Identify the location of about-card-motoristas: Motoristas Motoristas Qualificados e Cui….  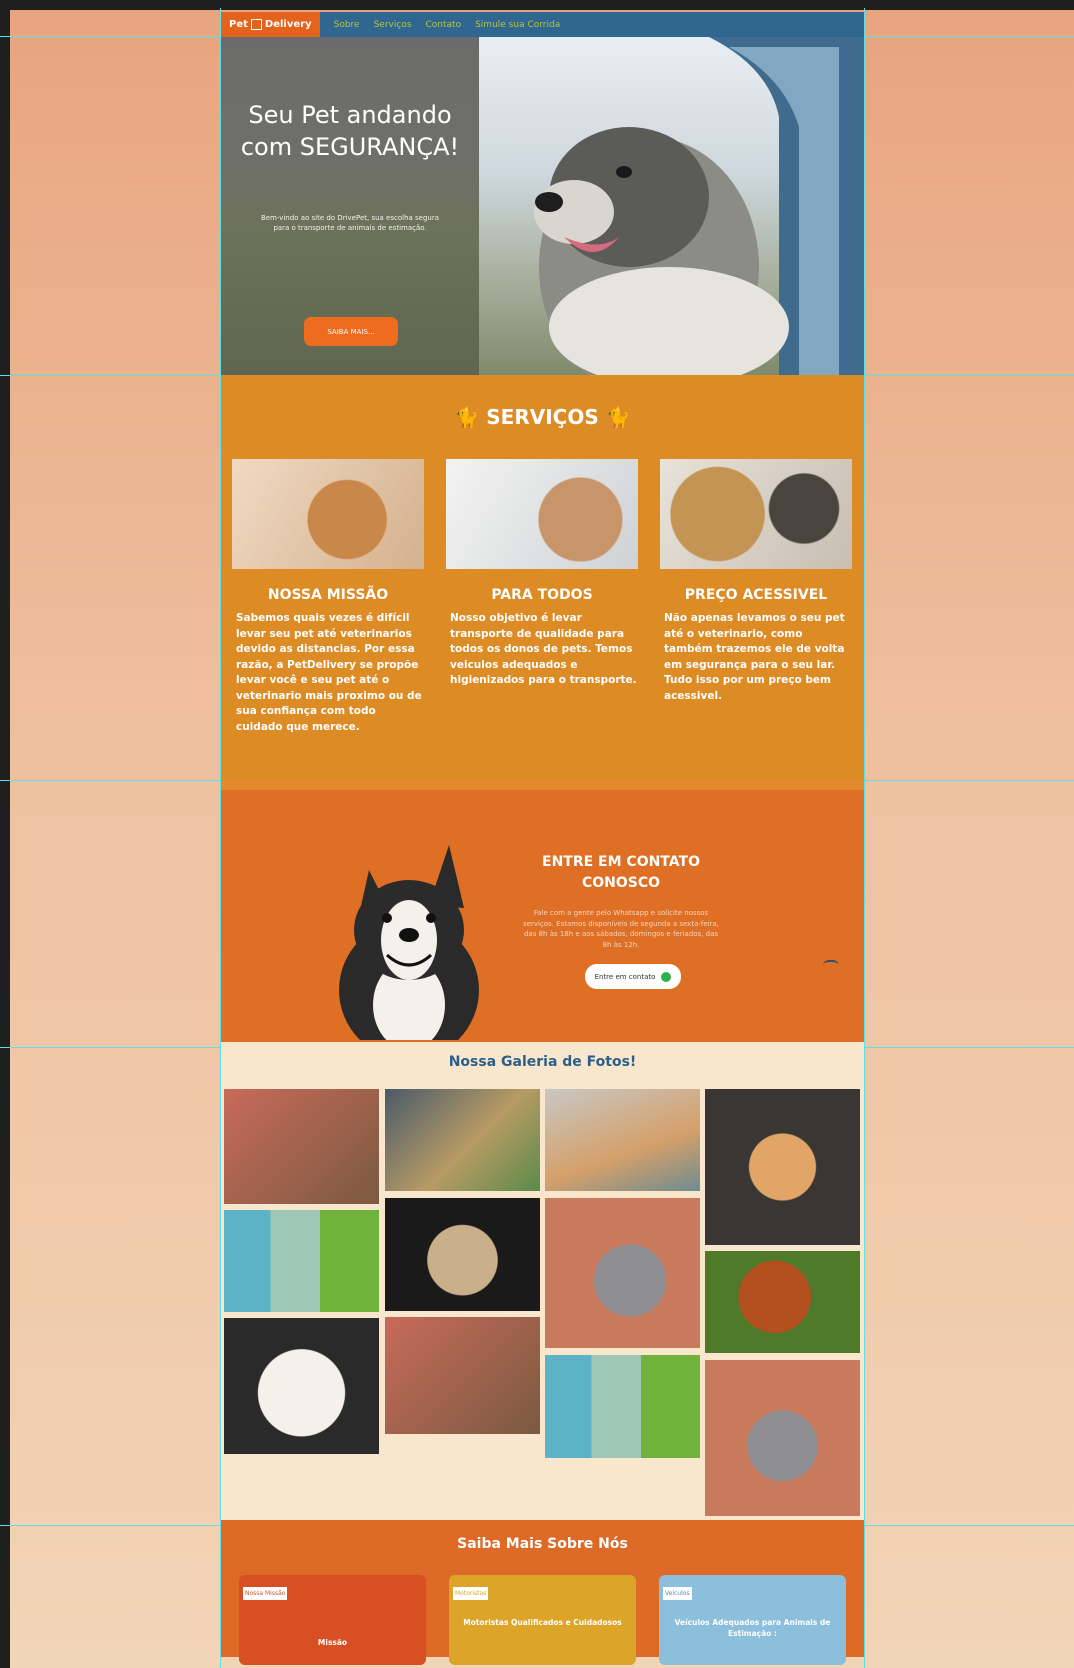
(542, 1620).